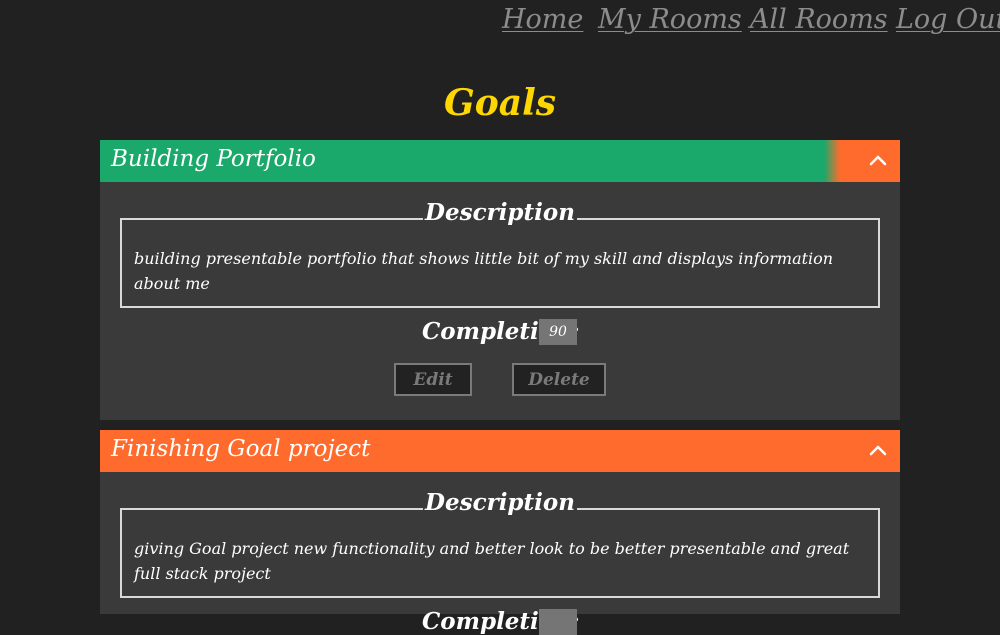 The image size is (1000, 635). What do you see at coordinates (559, 379) in the screenshot?
I see `delete-button: Delete` at bounding box center [559, 379].